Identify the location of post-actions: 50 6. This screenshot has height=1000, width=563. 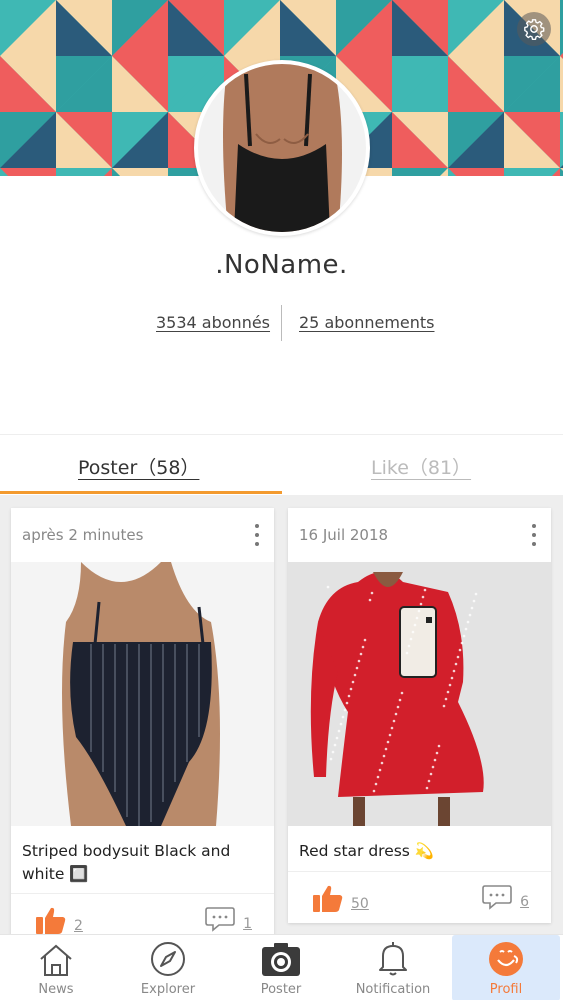
(419, 896).